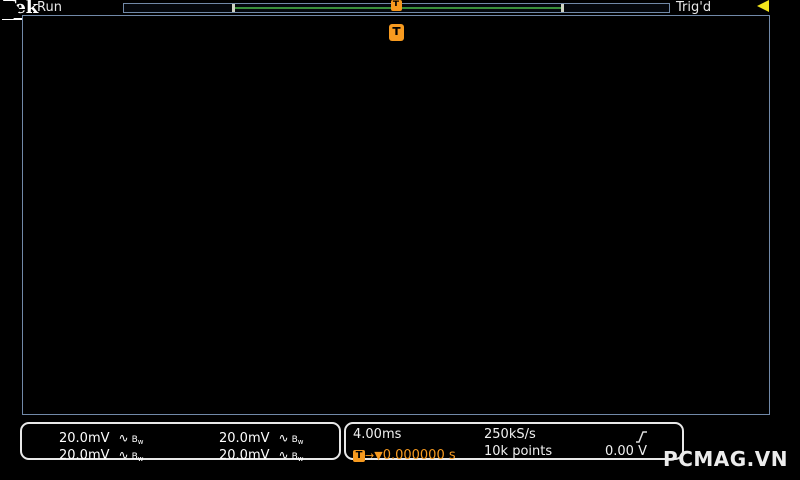  What do you see at coordinates (396, 15) in the screenshot?
I see `record-trigger-position-marker: T` at bounding box center [396, 15].